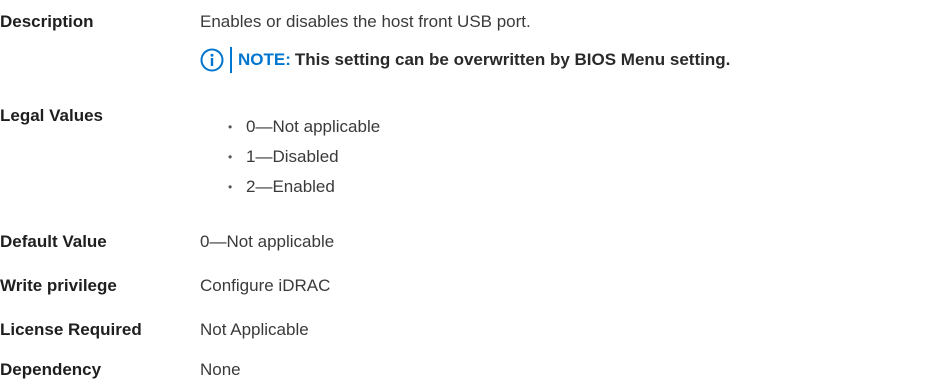  I want to click on list-item: • 1—Disabled, so click(304, 157).